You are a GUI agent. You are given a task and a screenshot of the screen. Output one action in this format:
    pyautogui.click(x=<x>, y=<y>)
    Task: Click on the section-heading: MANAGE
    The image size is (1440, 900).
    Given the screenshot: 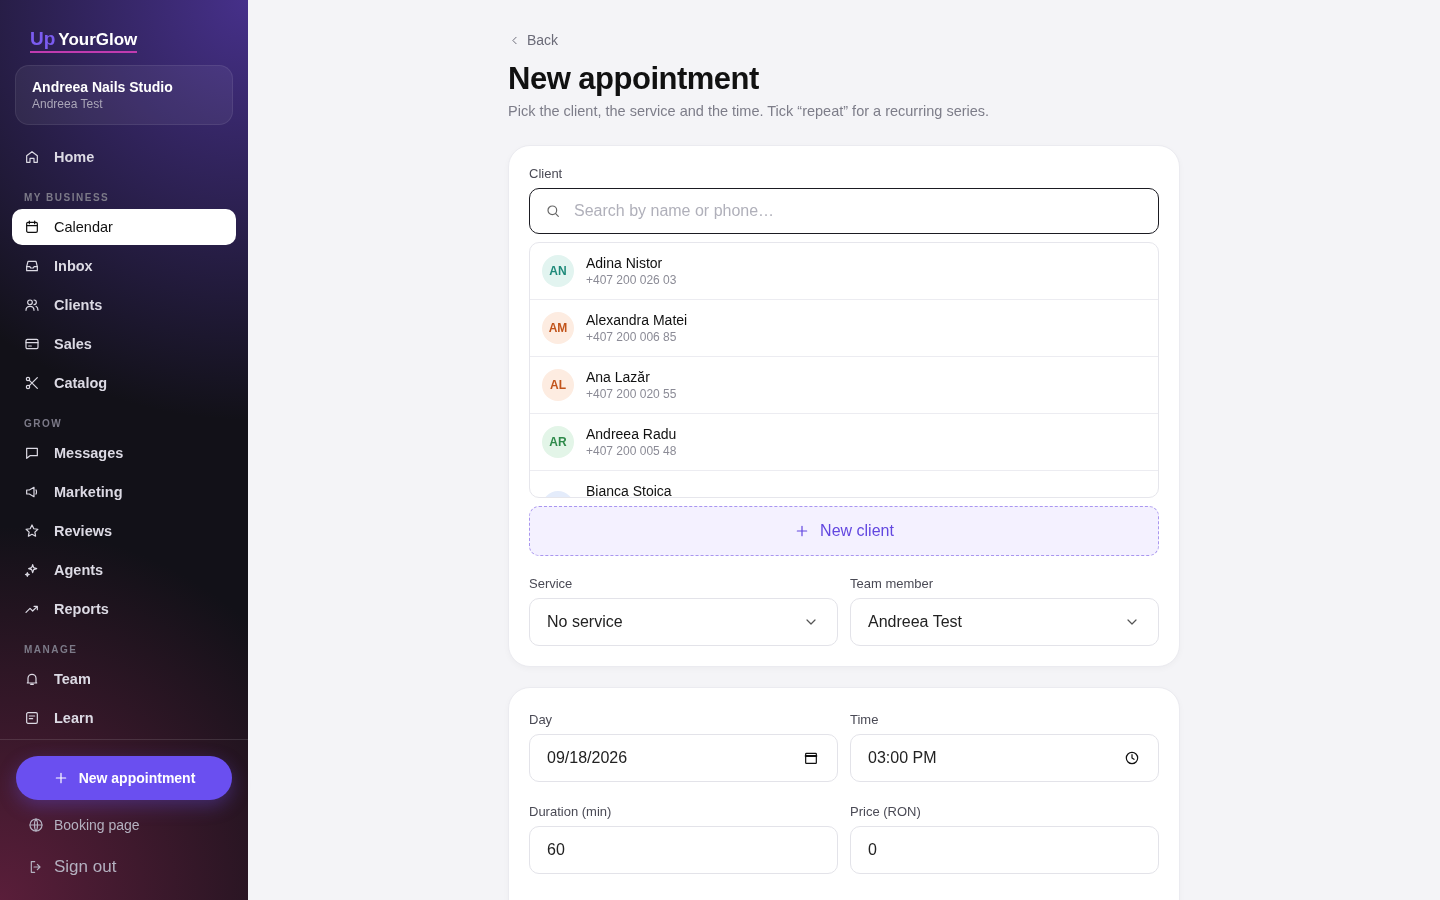 What is the action you would take?
    pyautogui.click(x=51, y=649)
    